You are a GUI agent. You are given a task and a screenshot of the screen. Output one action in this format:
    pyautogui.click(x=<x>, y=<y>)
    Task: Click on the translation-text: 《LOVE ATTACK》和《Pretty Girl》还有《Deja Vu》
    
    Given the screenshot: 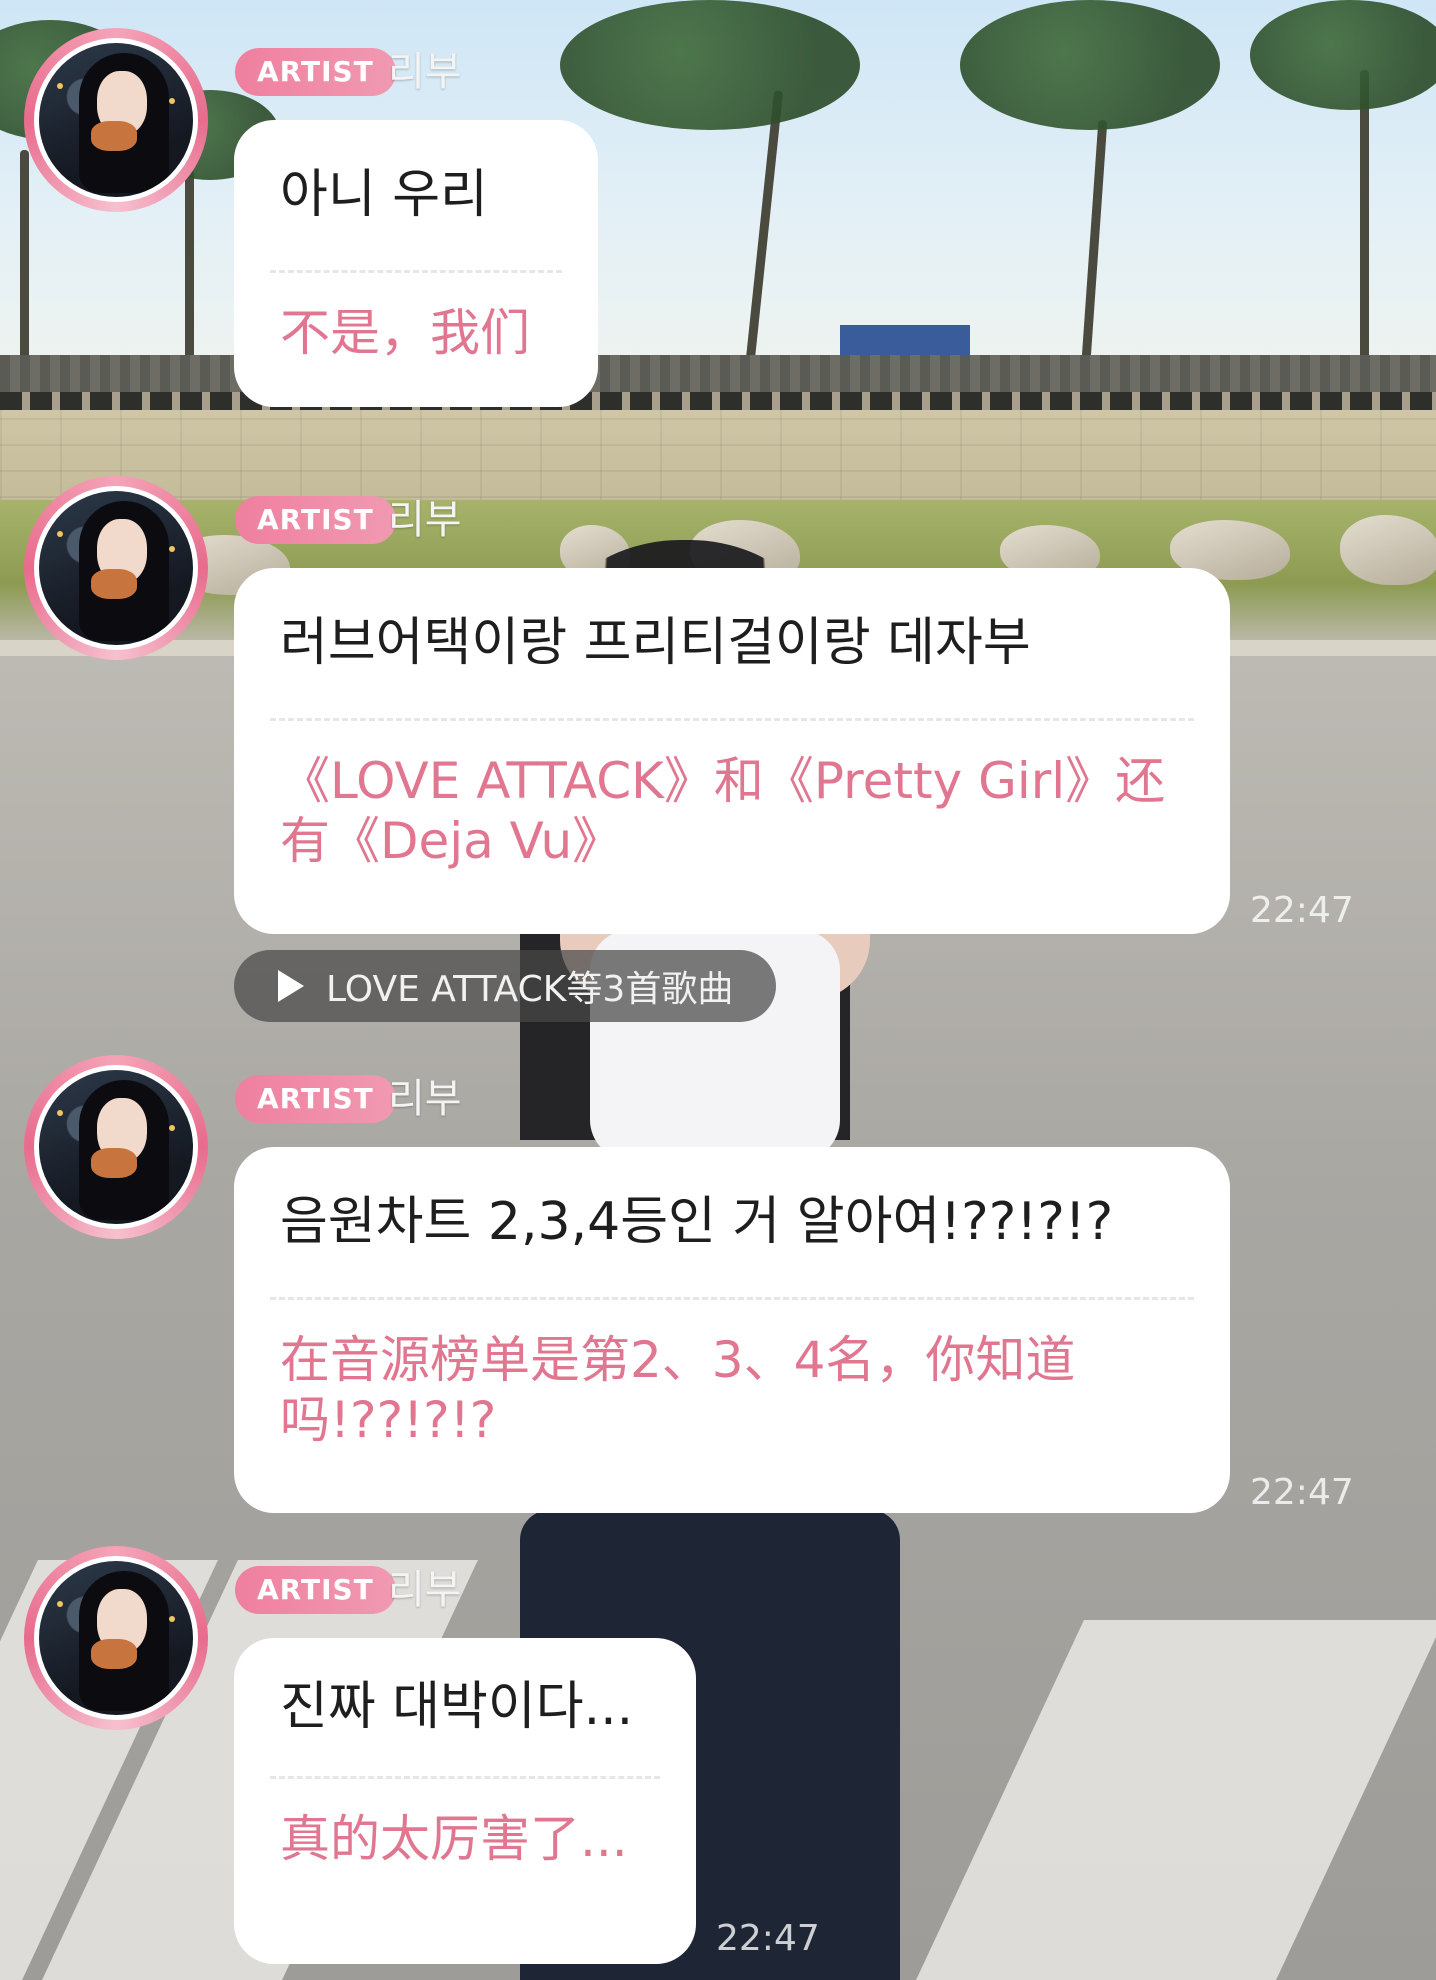 What is the action you would take?
    pyautogui.click(x=723, y=811)
    